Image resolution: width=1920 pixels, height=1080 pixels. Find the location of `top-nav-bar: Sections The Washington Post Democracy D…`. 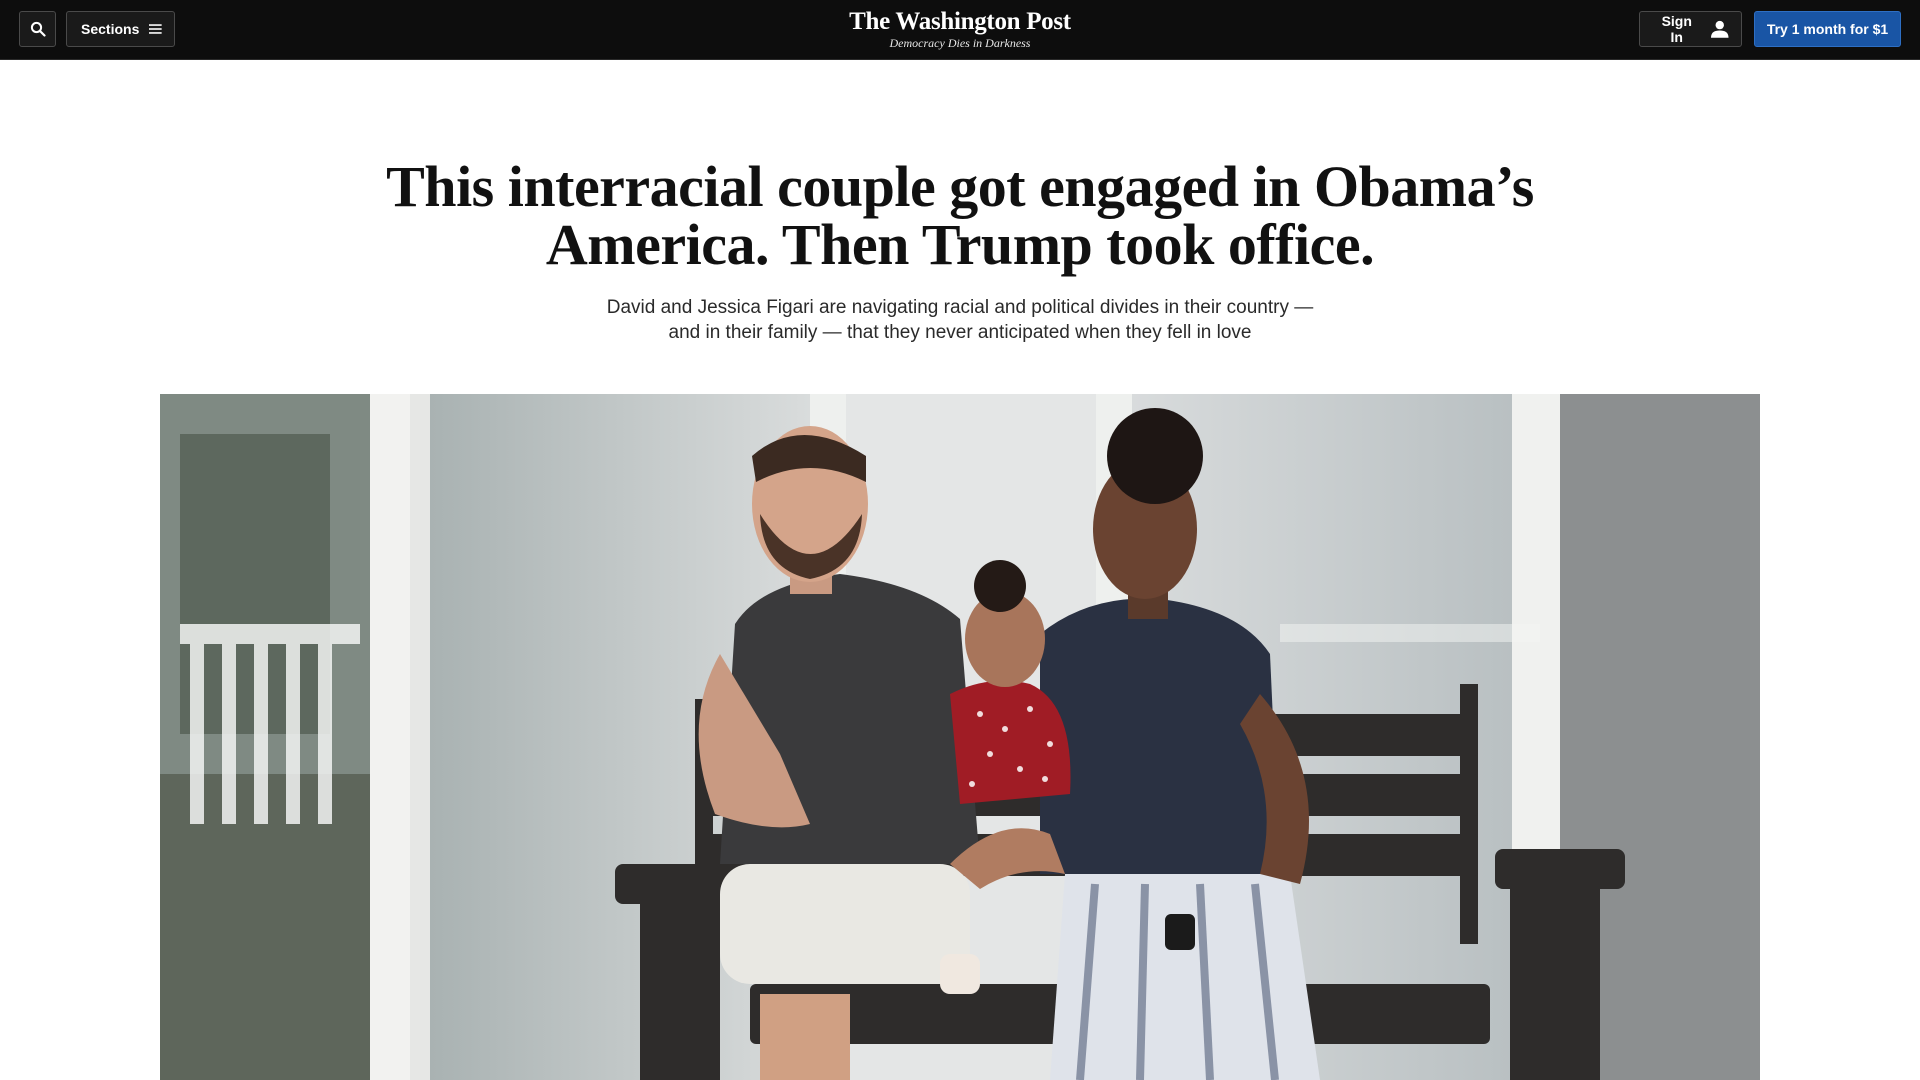

top-nav-bar: Sections The Washington Post Democracy D… is located at coordinates (960, 30).